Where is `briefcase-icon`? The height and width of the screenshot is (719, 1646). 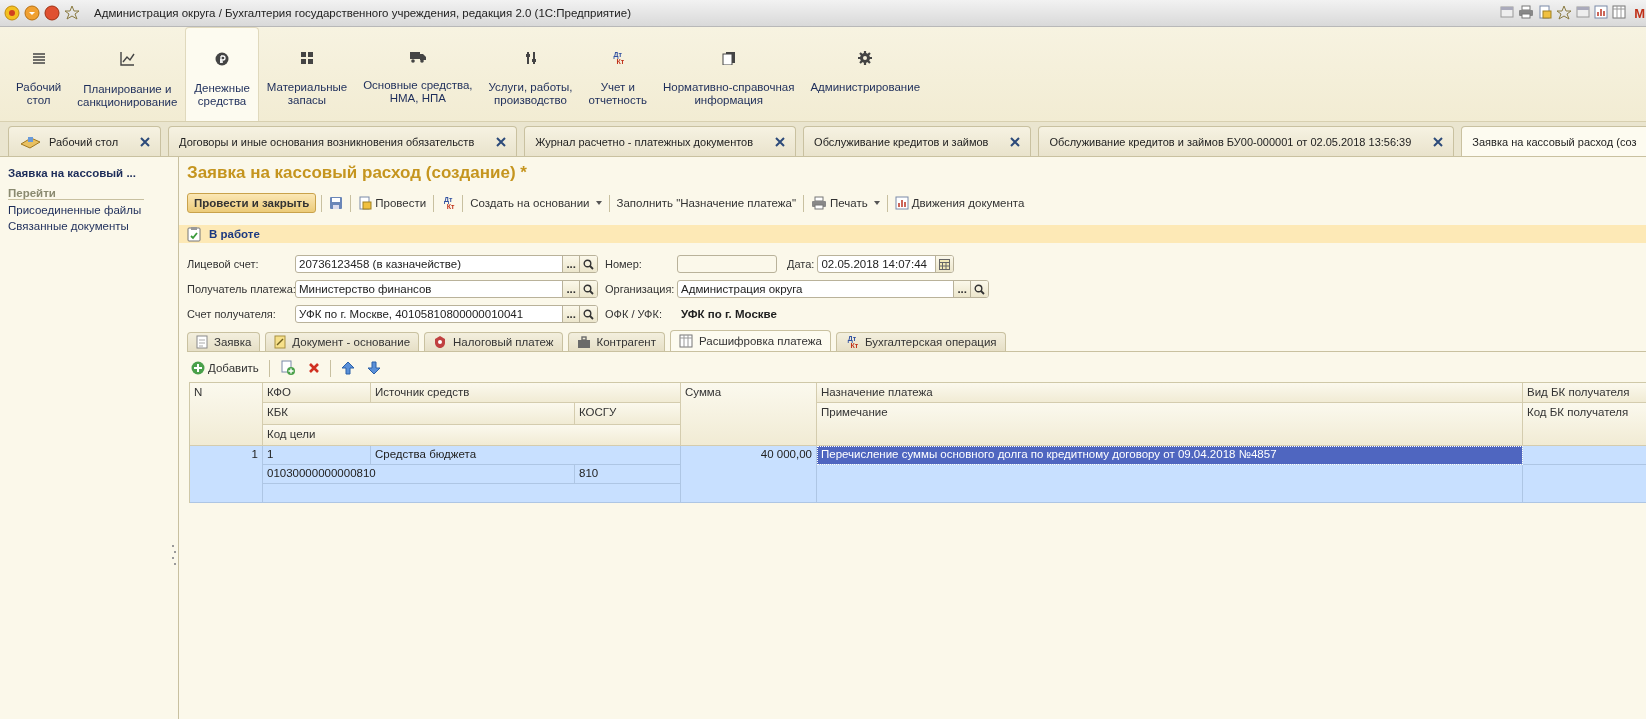 briefcase-icon is located at coordinates (583, 342).